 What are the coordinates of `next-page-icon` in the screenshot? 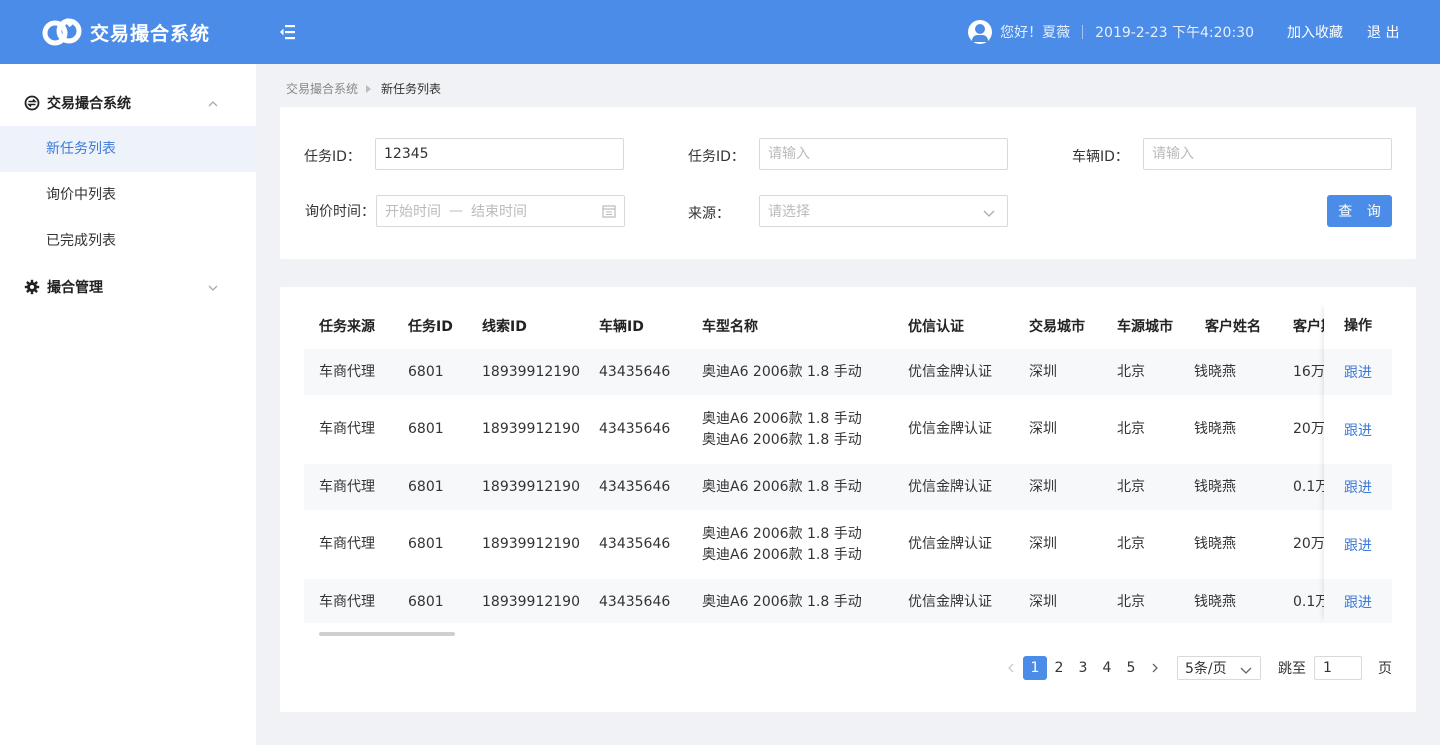 It's located at (1155, 668).